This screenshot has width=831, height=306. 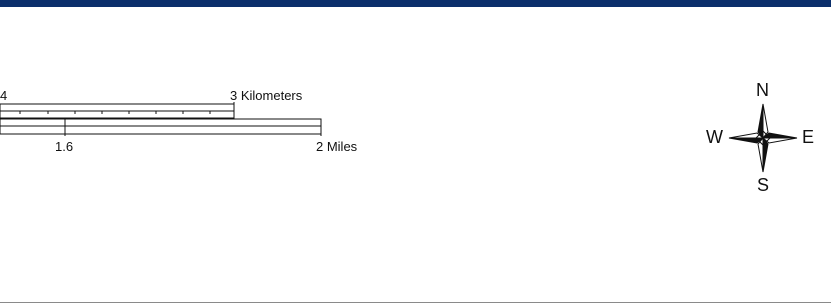 What do you see at coordinates (808, 137) in the screenshot?
I see `compass-east-label: E` at bounding box center [808, 137].